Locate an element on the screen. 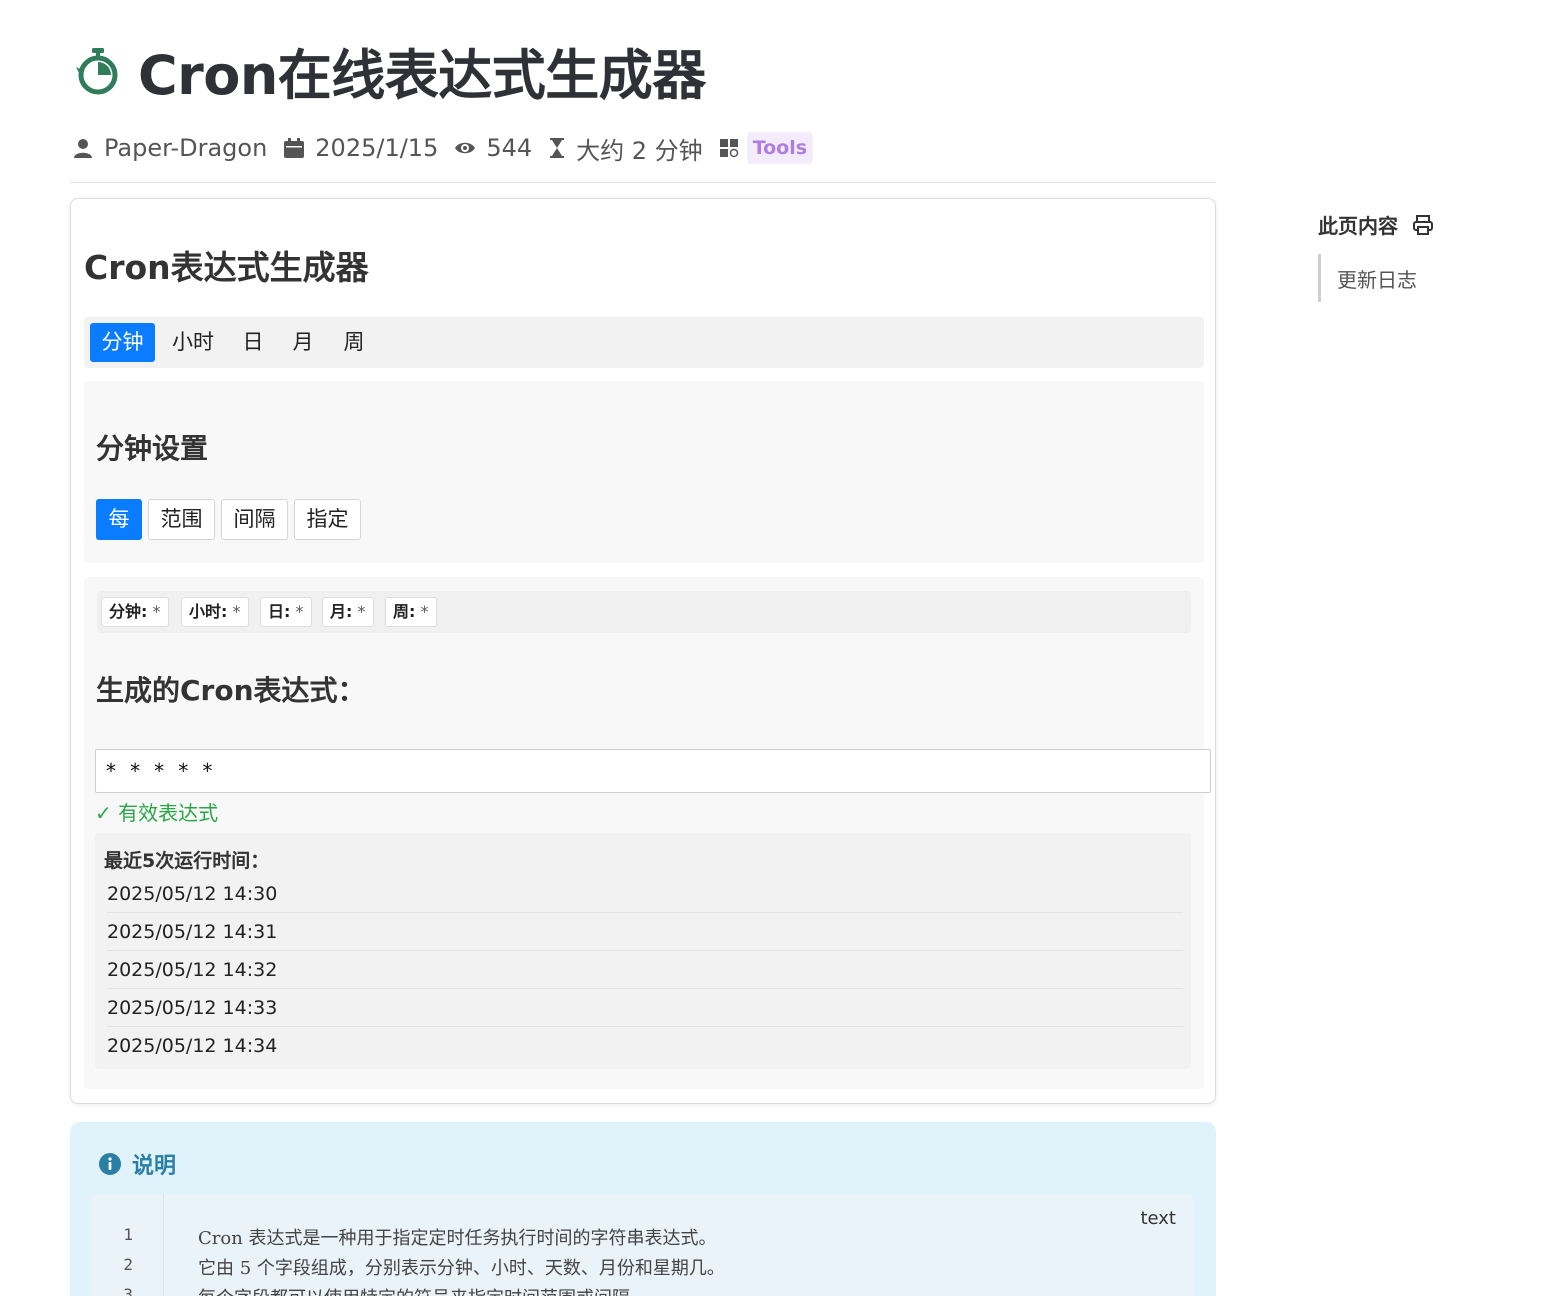  field-chip-minute: 分钟: * is located at coordinates (135, 612).